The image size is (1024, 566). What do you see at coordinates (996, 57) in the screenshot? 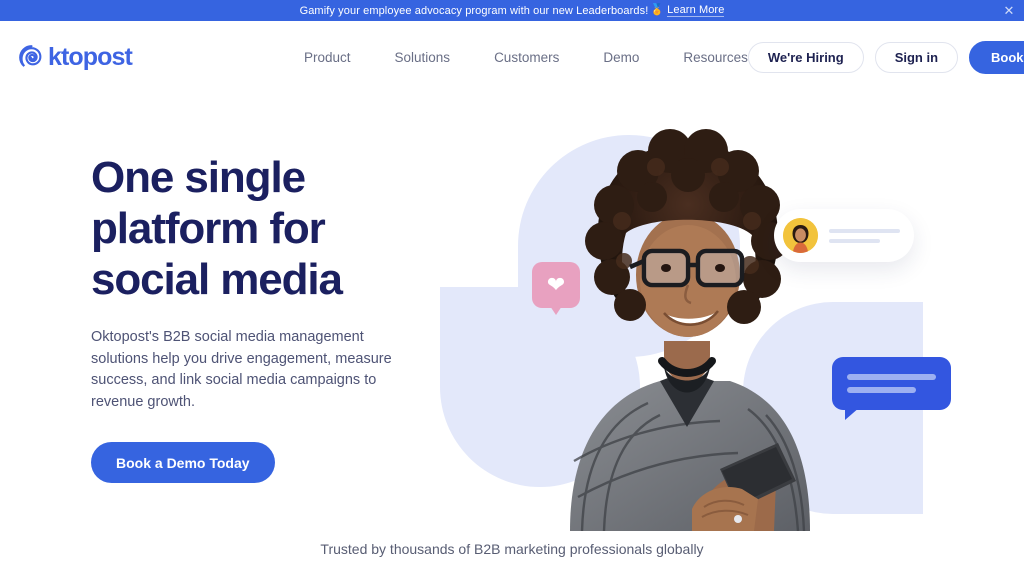
I see `book-a-demo-button: Book a Demo` at bounding box center [996, 57].